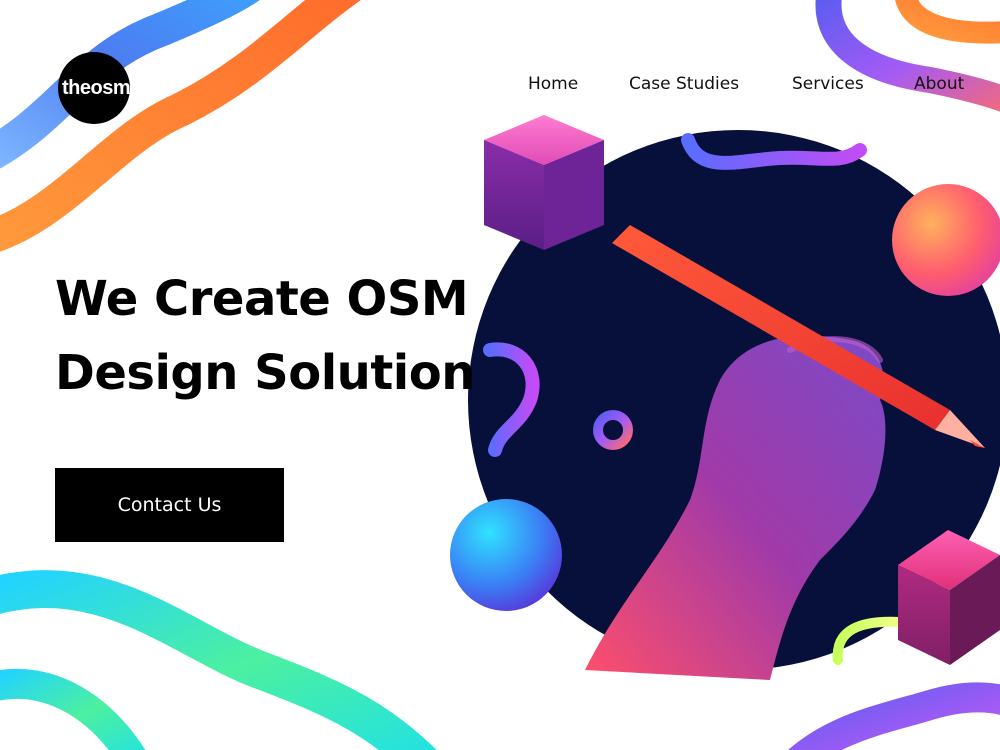 The height and width of the screenshot is (750, 1000). What do you see at coordinates (684, 84) in the screenshot?
I see `nav-item-case-studies: Case Studies` at bounding box center [684, 84].